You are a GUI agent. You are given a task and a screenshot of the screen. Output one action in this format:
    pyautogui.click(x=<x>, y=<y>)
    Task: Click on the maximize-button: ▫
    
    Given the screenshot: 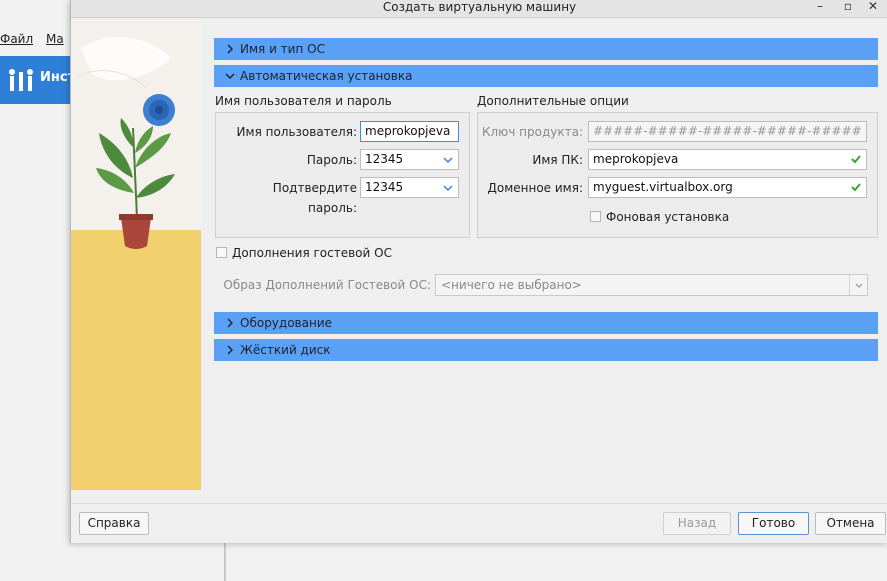 What is the action you would take?
    pyautogui.click(x=848, y=7)
    